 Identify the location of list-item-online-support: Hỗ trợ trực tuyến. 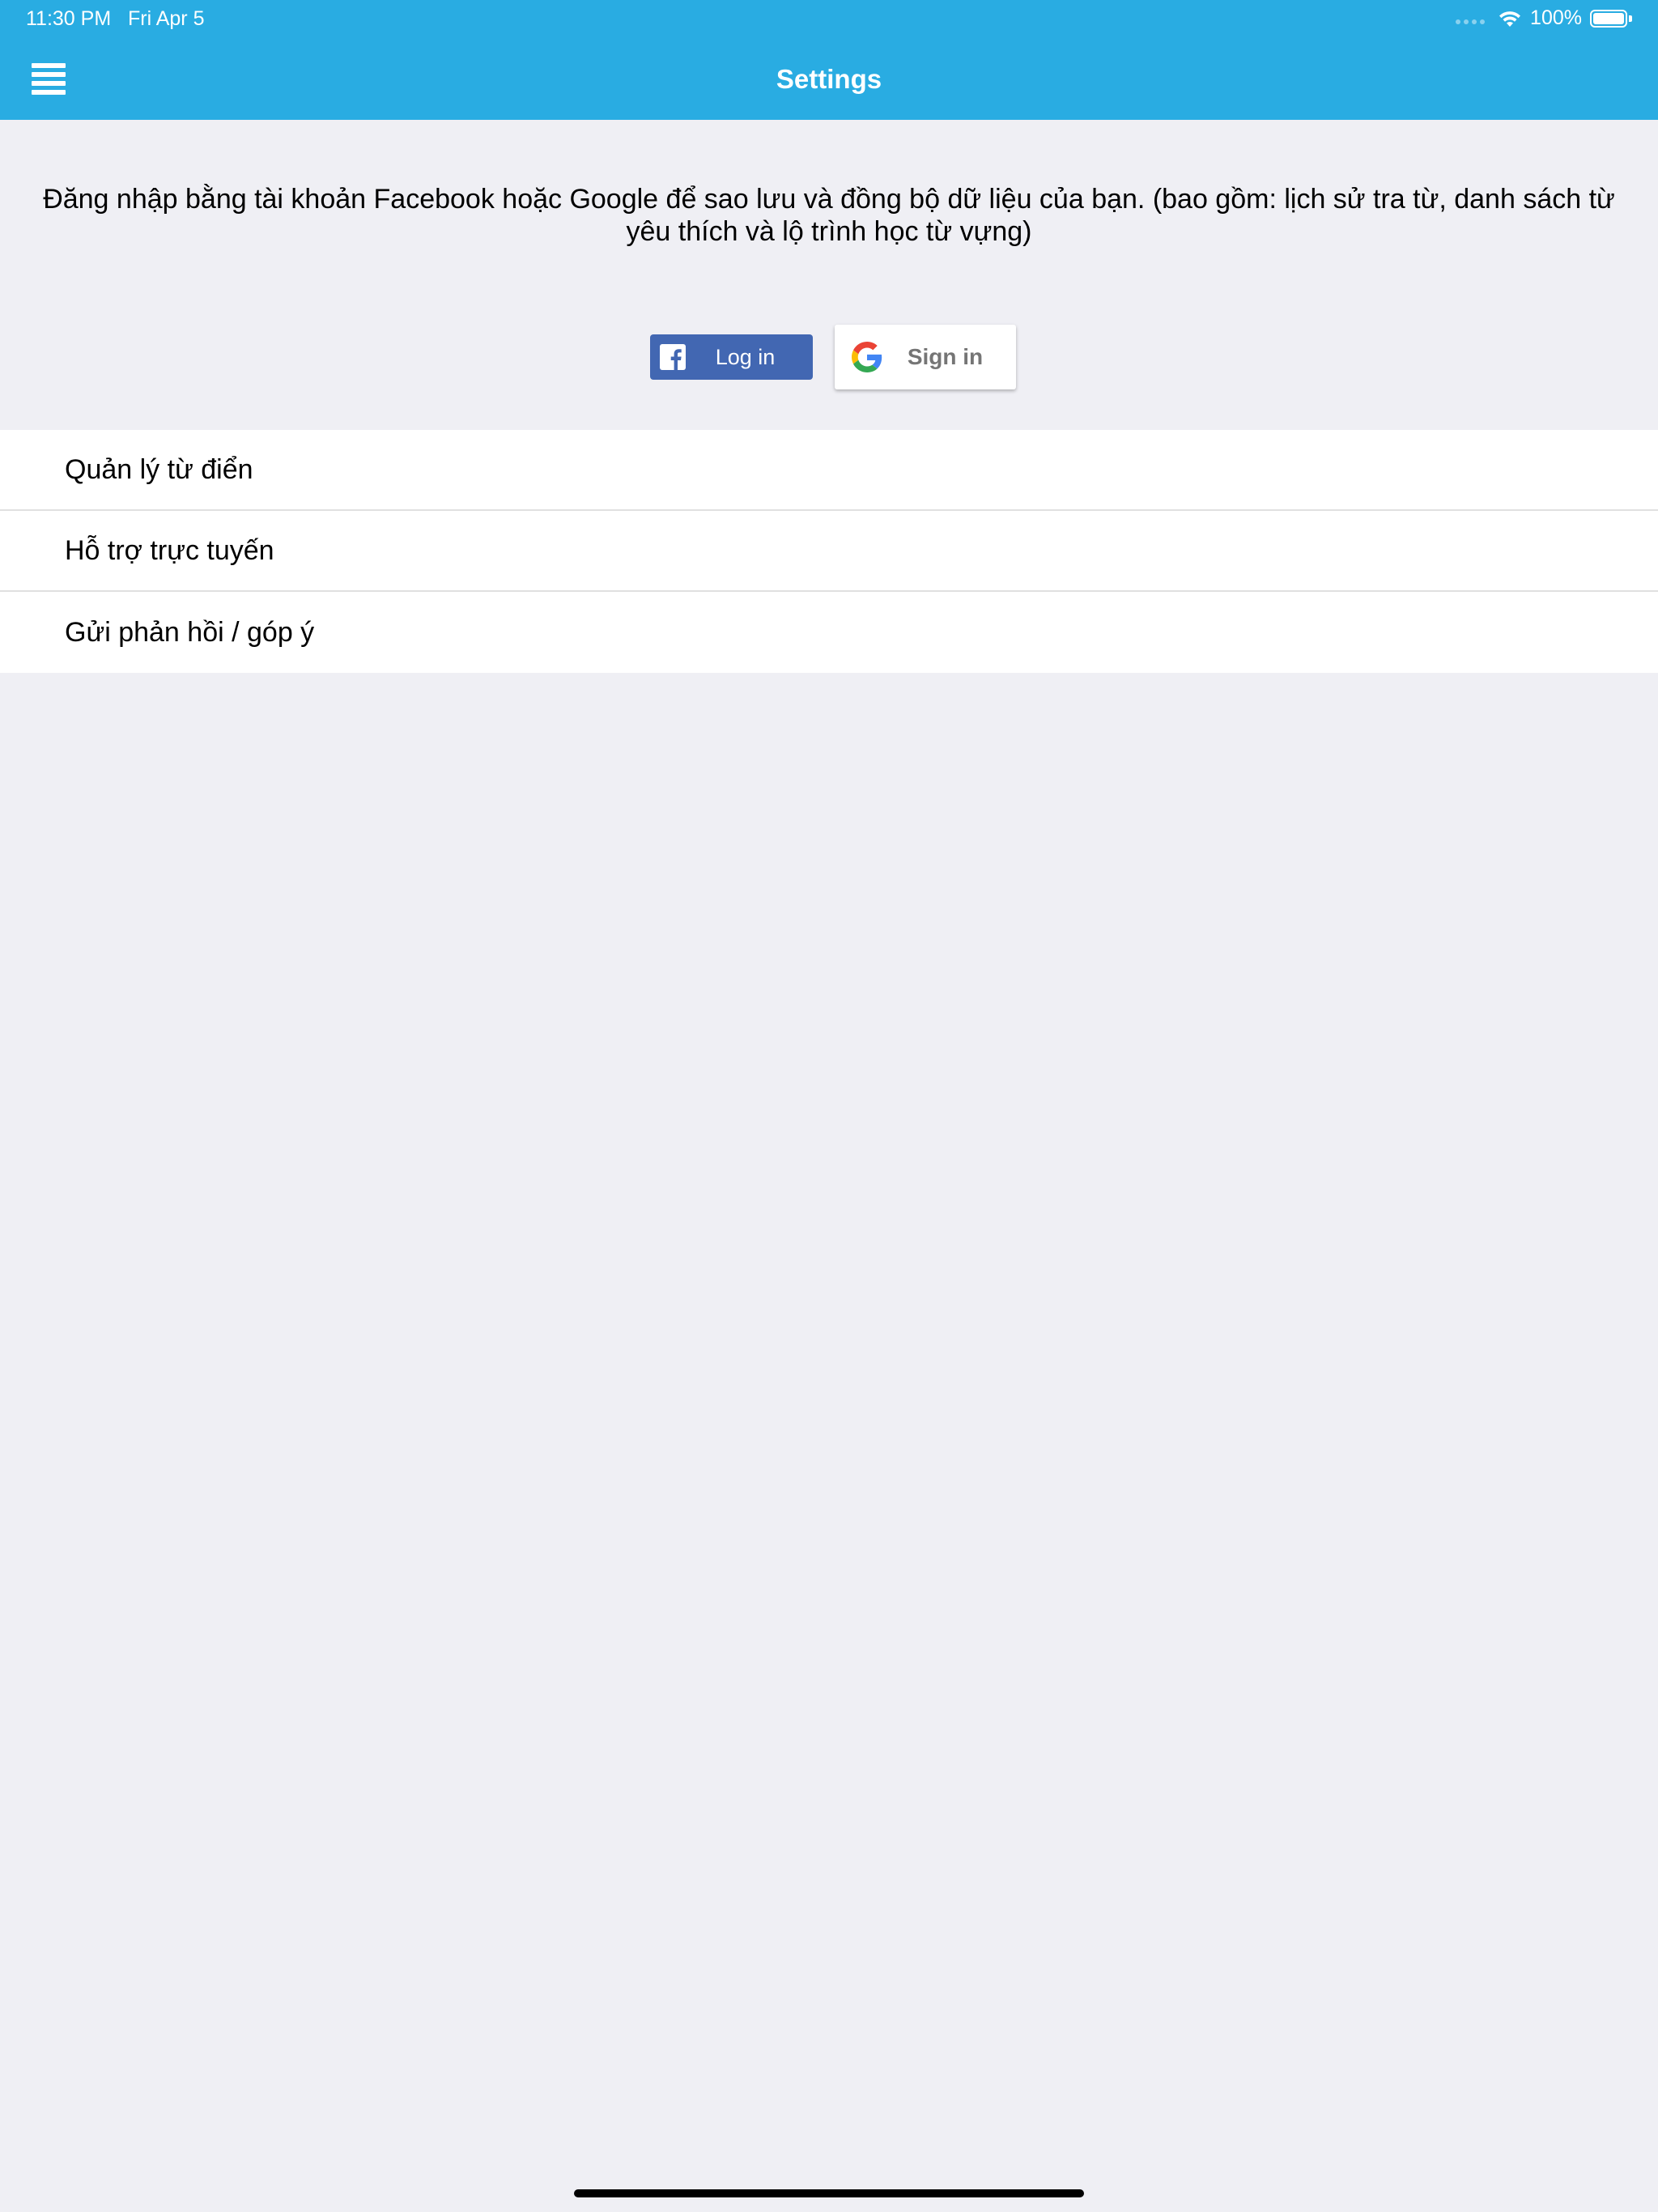
(829, 552).